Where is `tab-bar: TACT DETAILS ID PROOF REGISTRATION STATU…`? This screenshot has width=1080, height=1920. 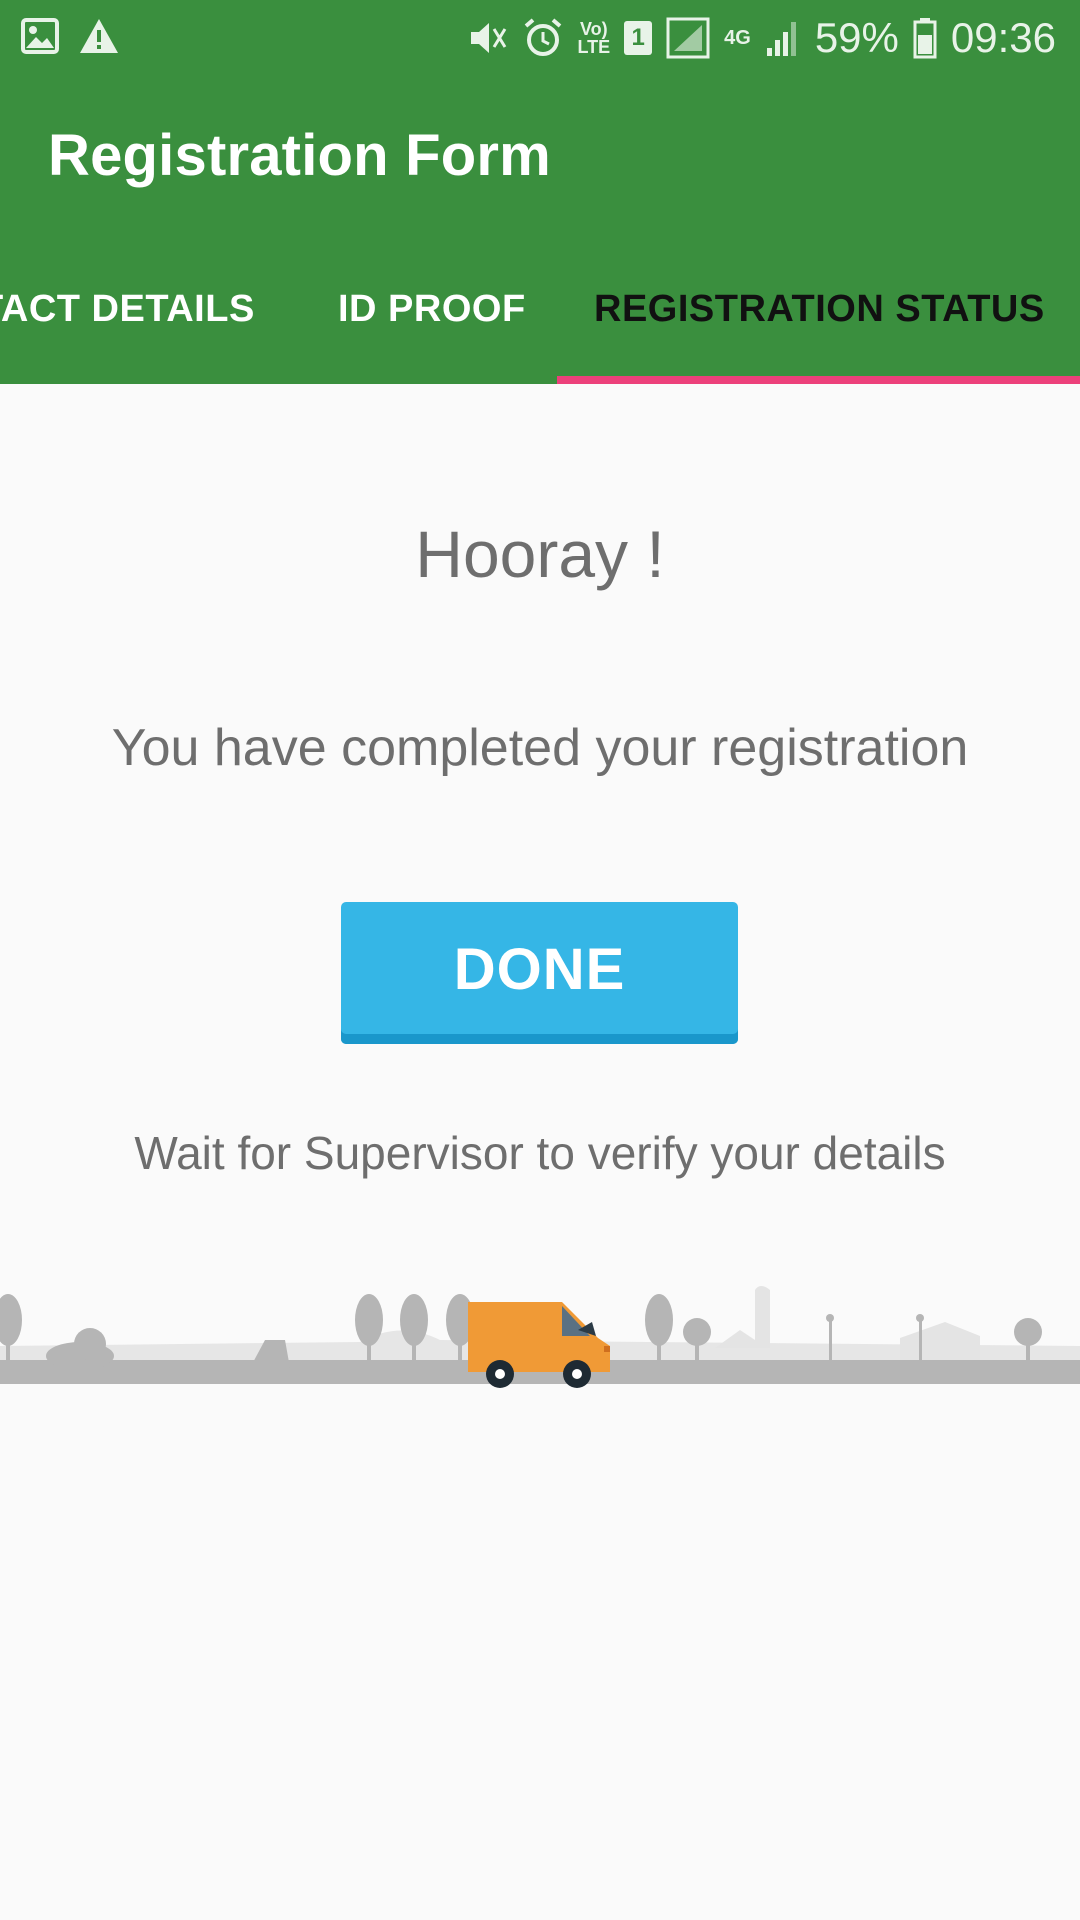 tab-bar: TACT DETAILS ID PROOF REGISTRATION STATU… is located at coordinates (540, 327).